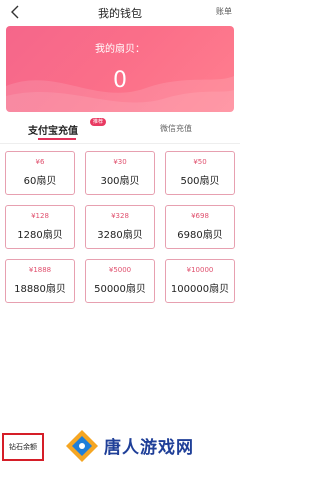 This screenshot has width=320, height=500. Describe the element at coordinates (120, 162) in the screenshot. I see `option-price: ¥30` at that location.